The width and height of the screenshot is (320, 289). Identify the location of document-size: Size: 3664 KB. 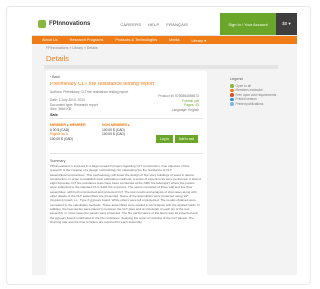
(60, 109).